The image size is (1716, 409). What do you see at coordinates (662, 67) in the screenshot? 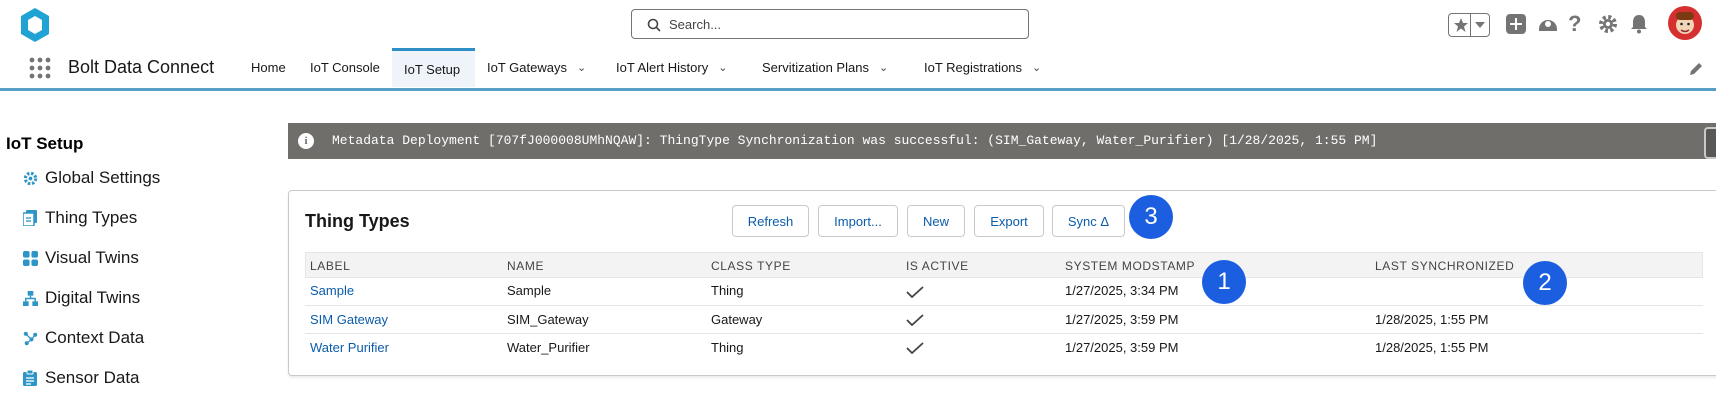
I see `tab-label: IoT Alert History` at bounding box center [662, 67].